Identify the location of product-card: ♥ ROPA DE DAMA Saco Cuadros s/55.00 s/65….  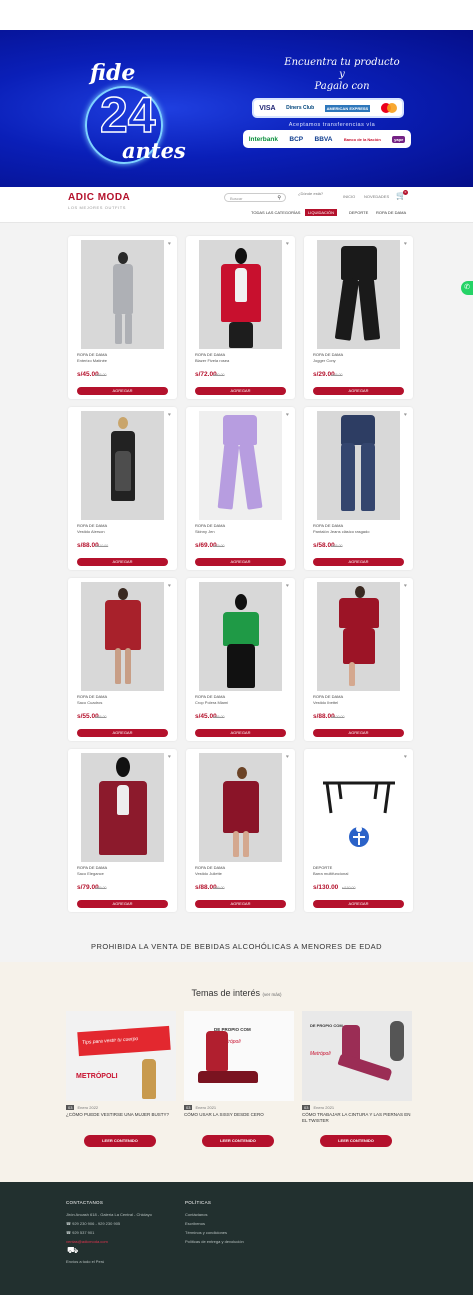
(122, 659).